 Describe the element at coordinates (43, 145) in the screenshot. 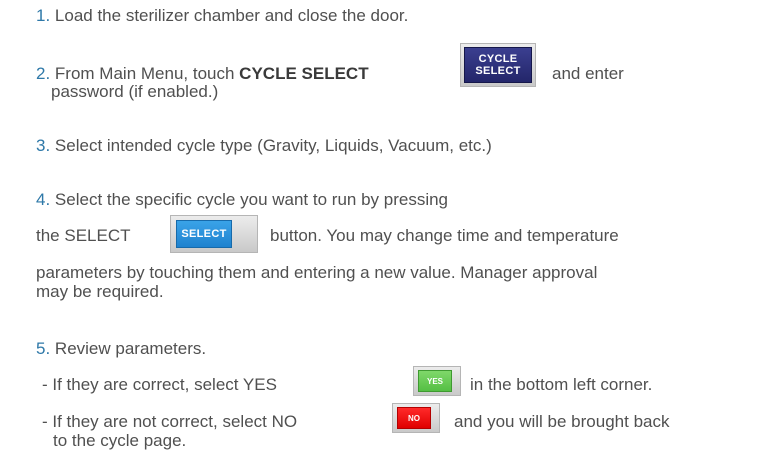

I see `step-3-number: 3.` at that location.